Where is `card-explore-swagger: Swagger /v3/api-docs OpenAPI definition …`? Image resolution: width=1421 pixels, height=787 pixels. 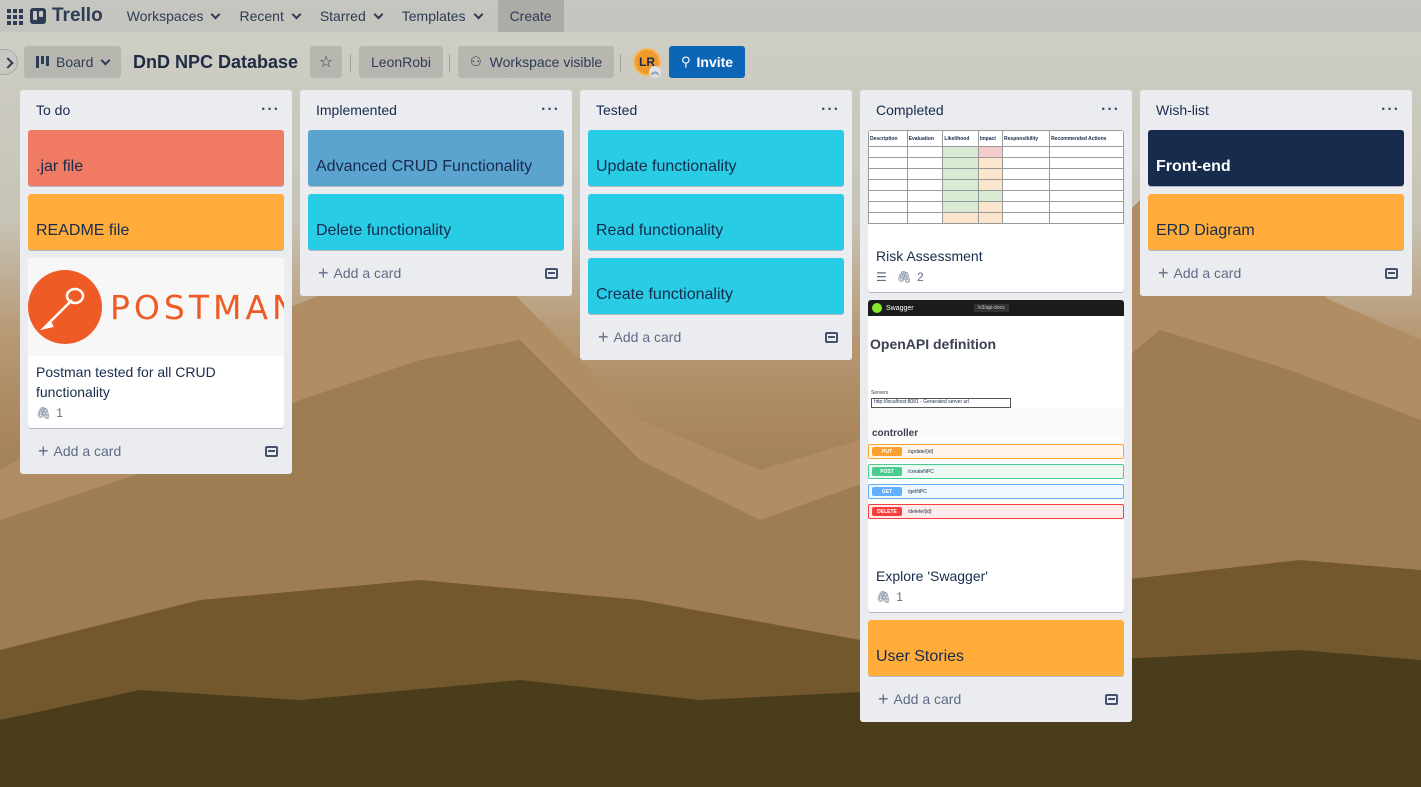
card-explore-swagger: Swagger /v3/api-docs OpenAPI definition … is located at coordinates (996, 456).